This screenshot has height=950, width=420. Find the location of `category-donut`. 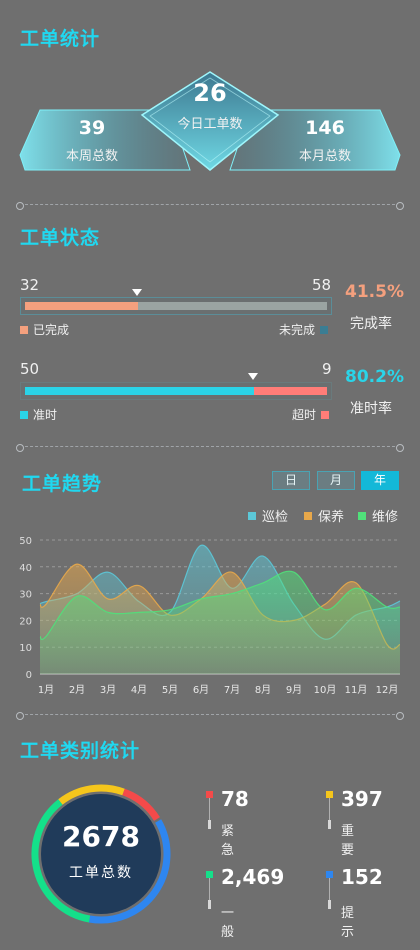

category-donut is located at coordinates (101, 854).